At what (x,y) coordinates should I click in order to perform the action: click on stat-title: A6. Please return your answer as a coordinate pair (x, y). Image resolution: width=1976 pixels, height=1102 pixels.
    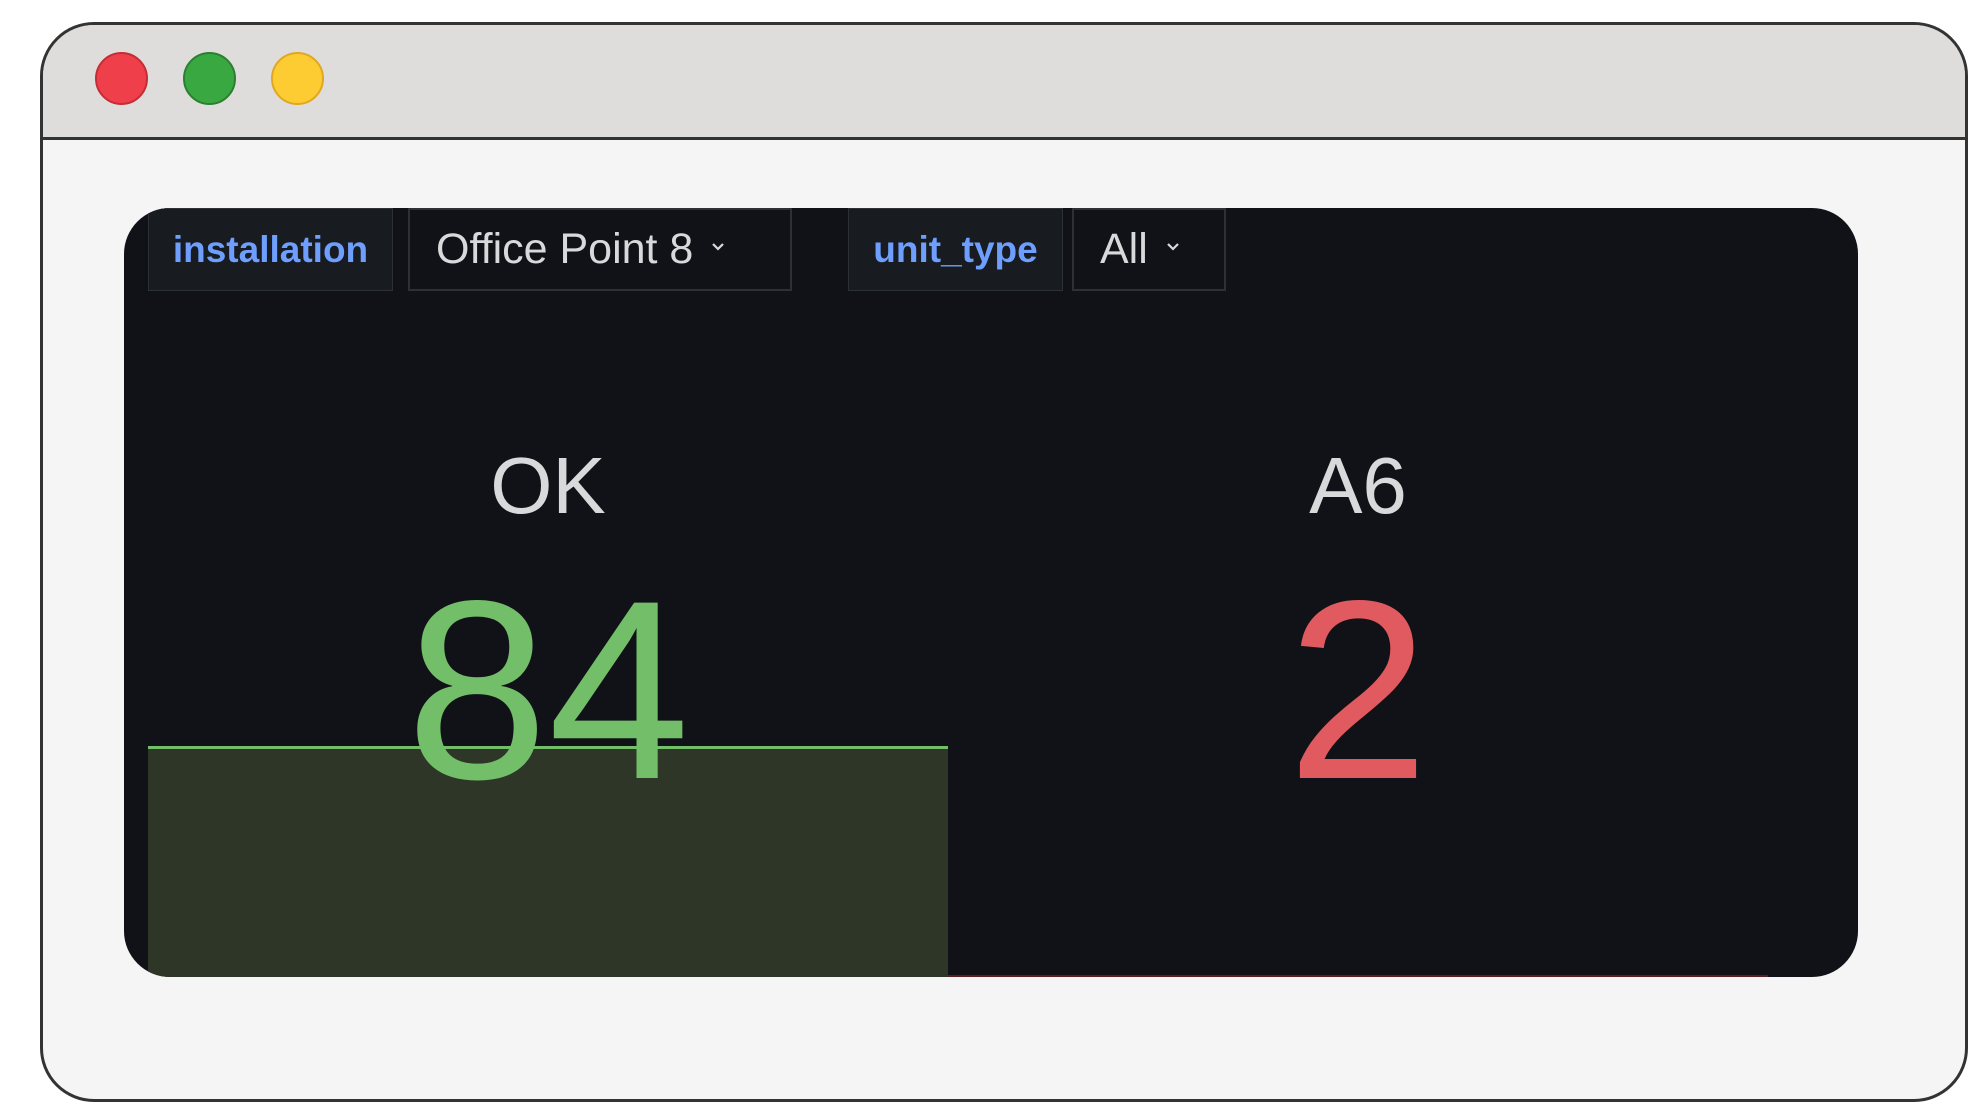
    Looking at the image, I should click on (1358, 485).